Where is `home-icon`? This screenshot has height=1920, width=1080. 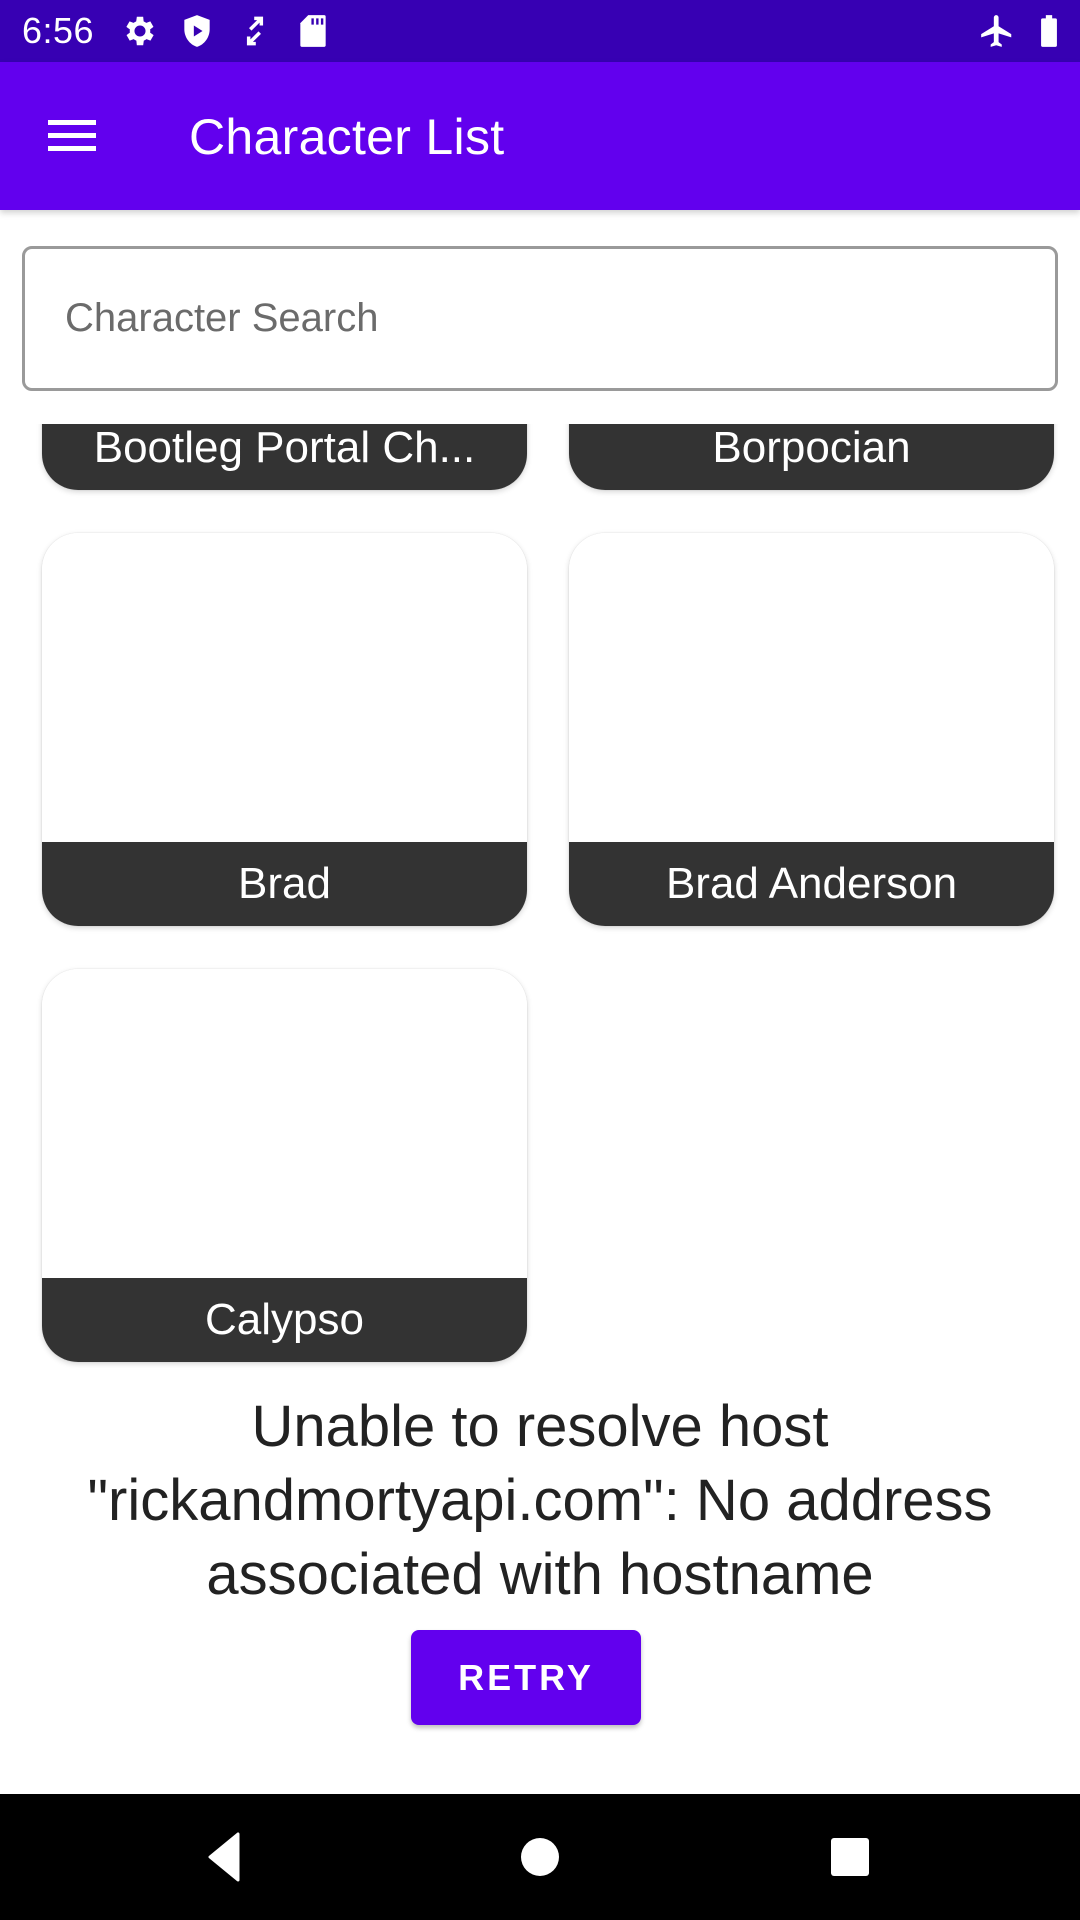 home-icon is located at coordinates (540, 1857).